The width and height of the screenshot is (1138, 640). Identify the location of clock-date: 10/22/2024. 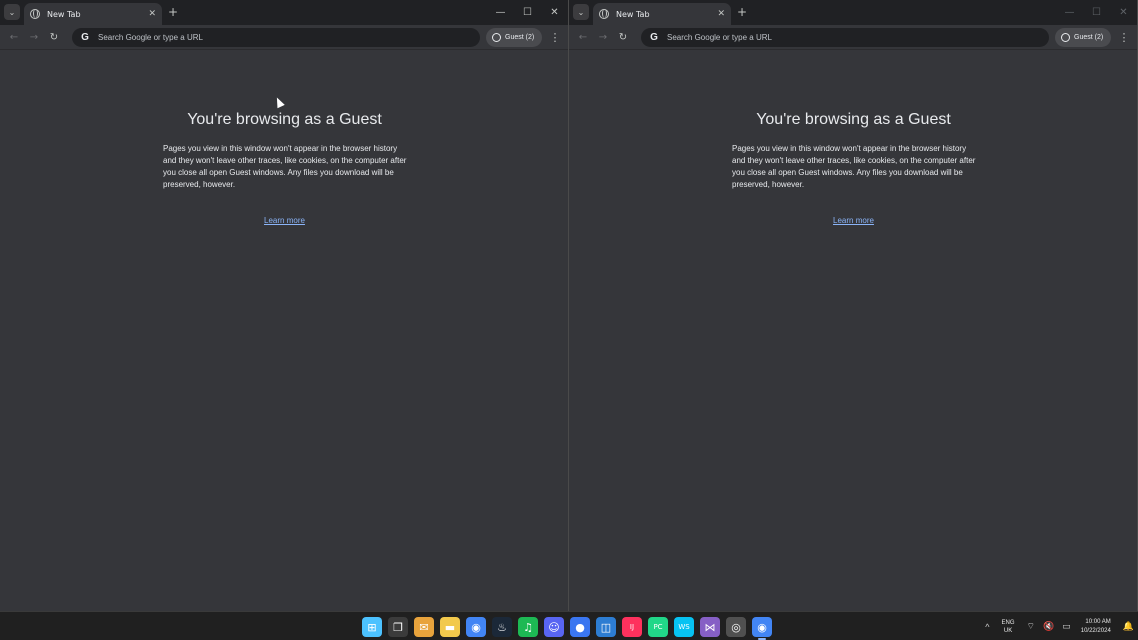
(1095, 630).